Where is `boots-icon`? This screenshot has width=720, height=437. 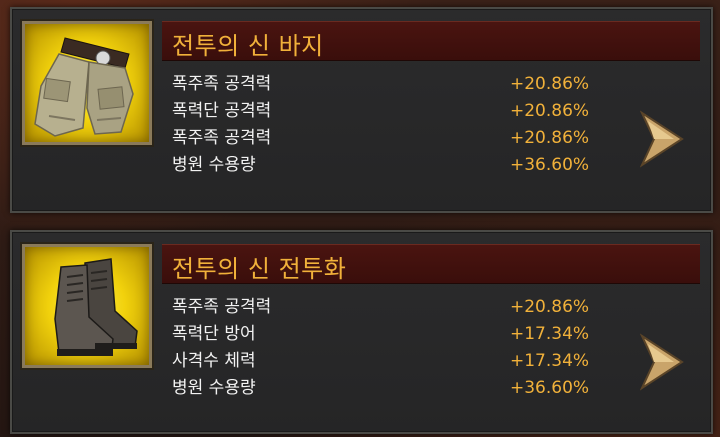 boots-icon is located at coordinates (96, 307).